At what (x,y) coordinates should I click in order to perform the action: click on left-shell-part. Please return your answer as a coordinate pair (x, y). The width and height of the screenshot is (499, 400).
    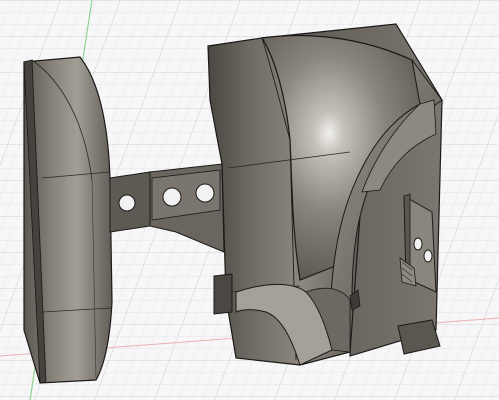
    Looking at the image, I should click on (68, 220).